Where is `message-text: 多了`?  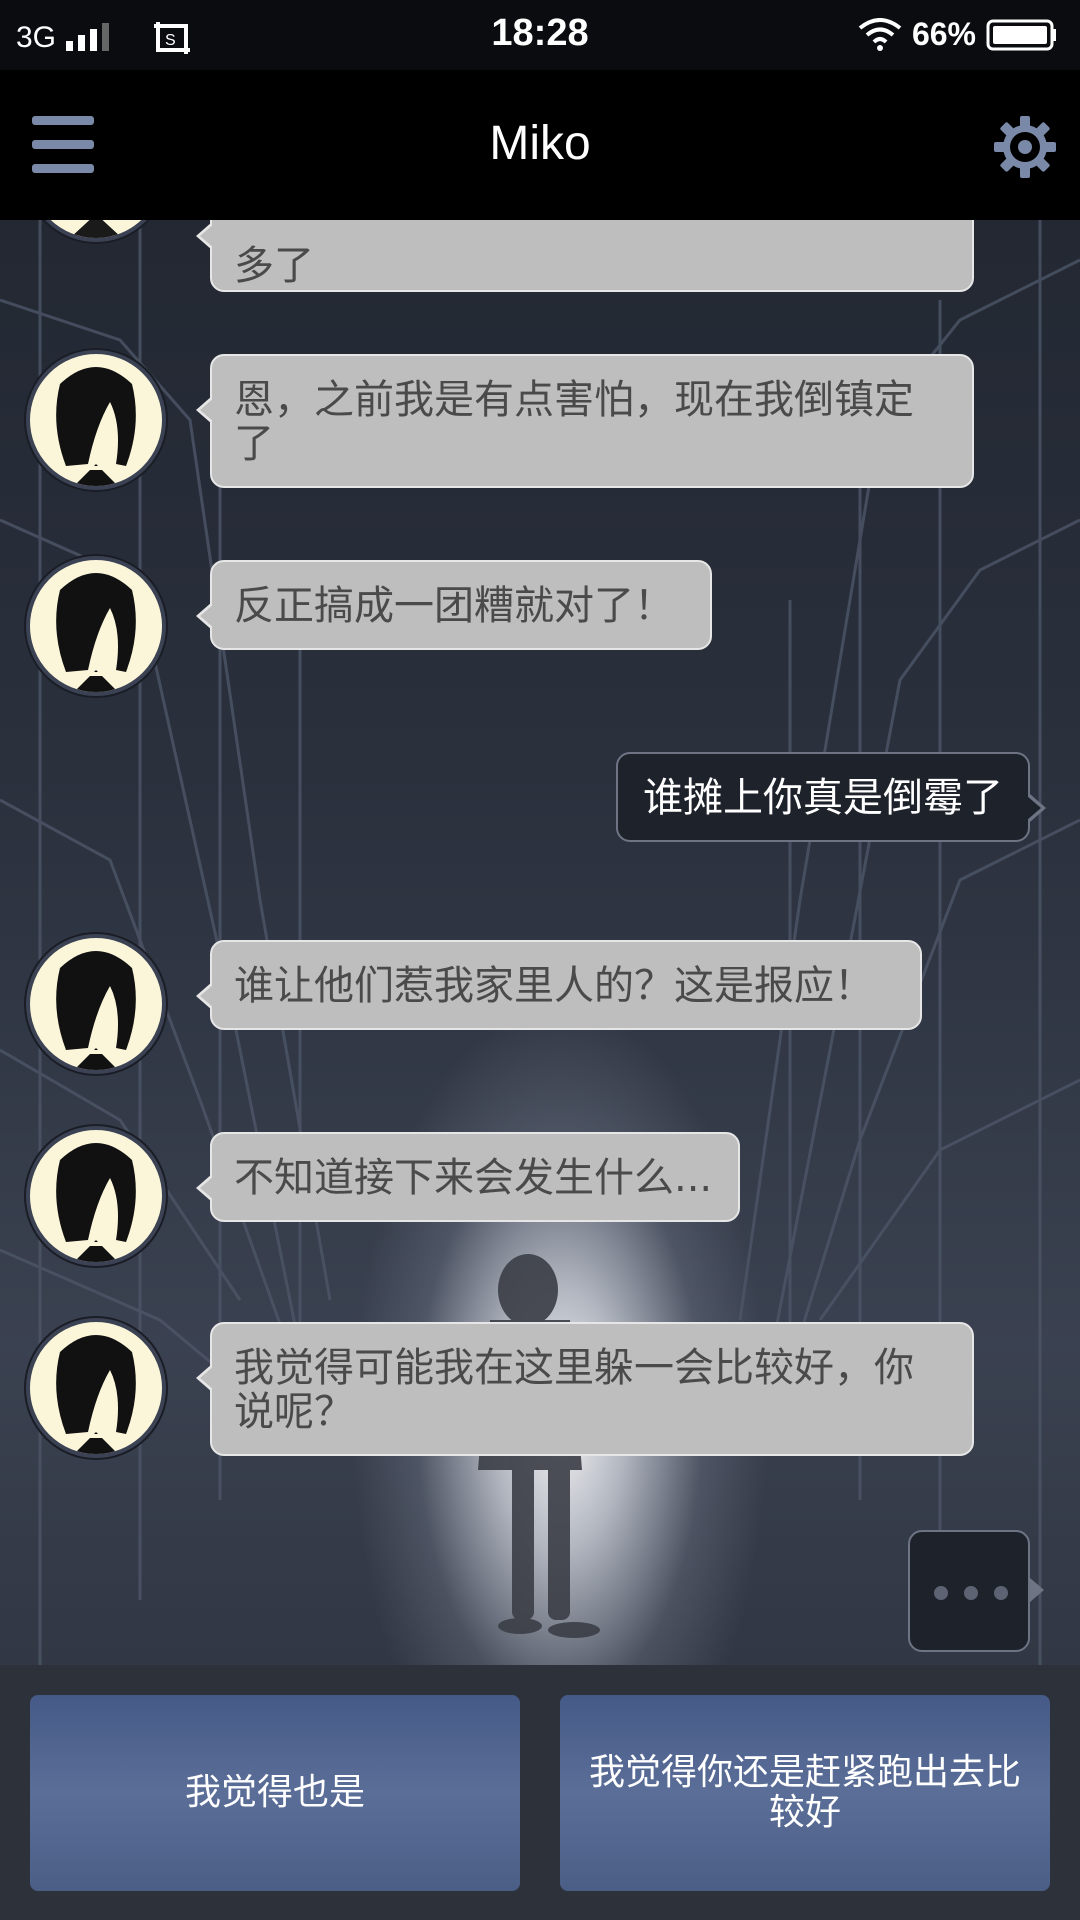
message-text: 多了 is located at coordinates (274, 266).